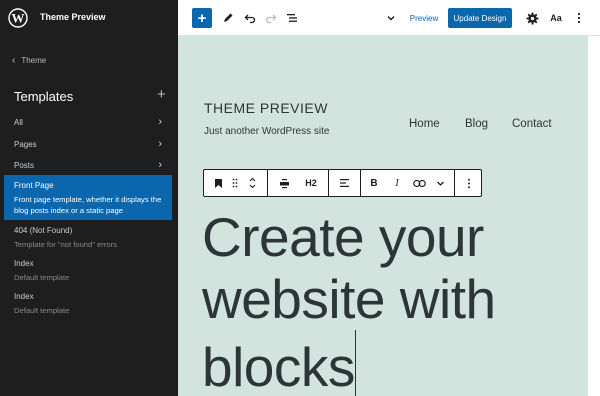 The width and height of the screenshot is (600, 396). I want to click on nav-link-blog: Blog, so click(476, 124).